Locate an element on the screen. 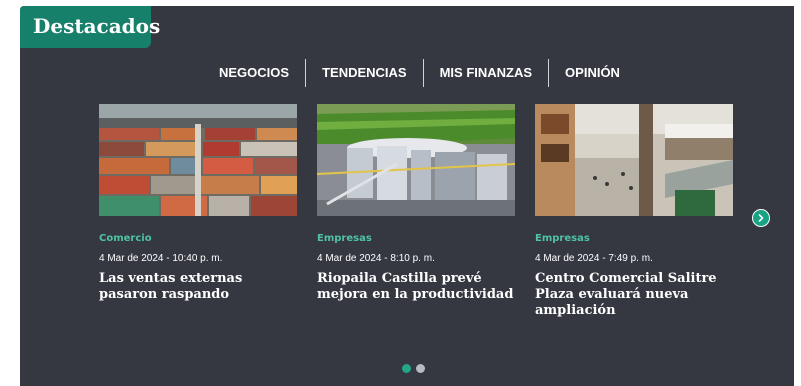 Image resolution: width=801 pixels, height=386 pixels. carousel-next-button is located at coordinates (761, 218).